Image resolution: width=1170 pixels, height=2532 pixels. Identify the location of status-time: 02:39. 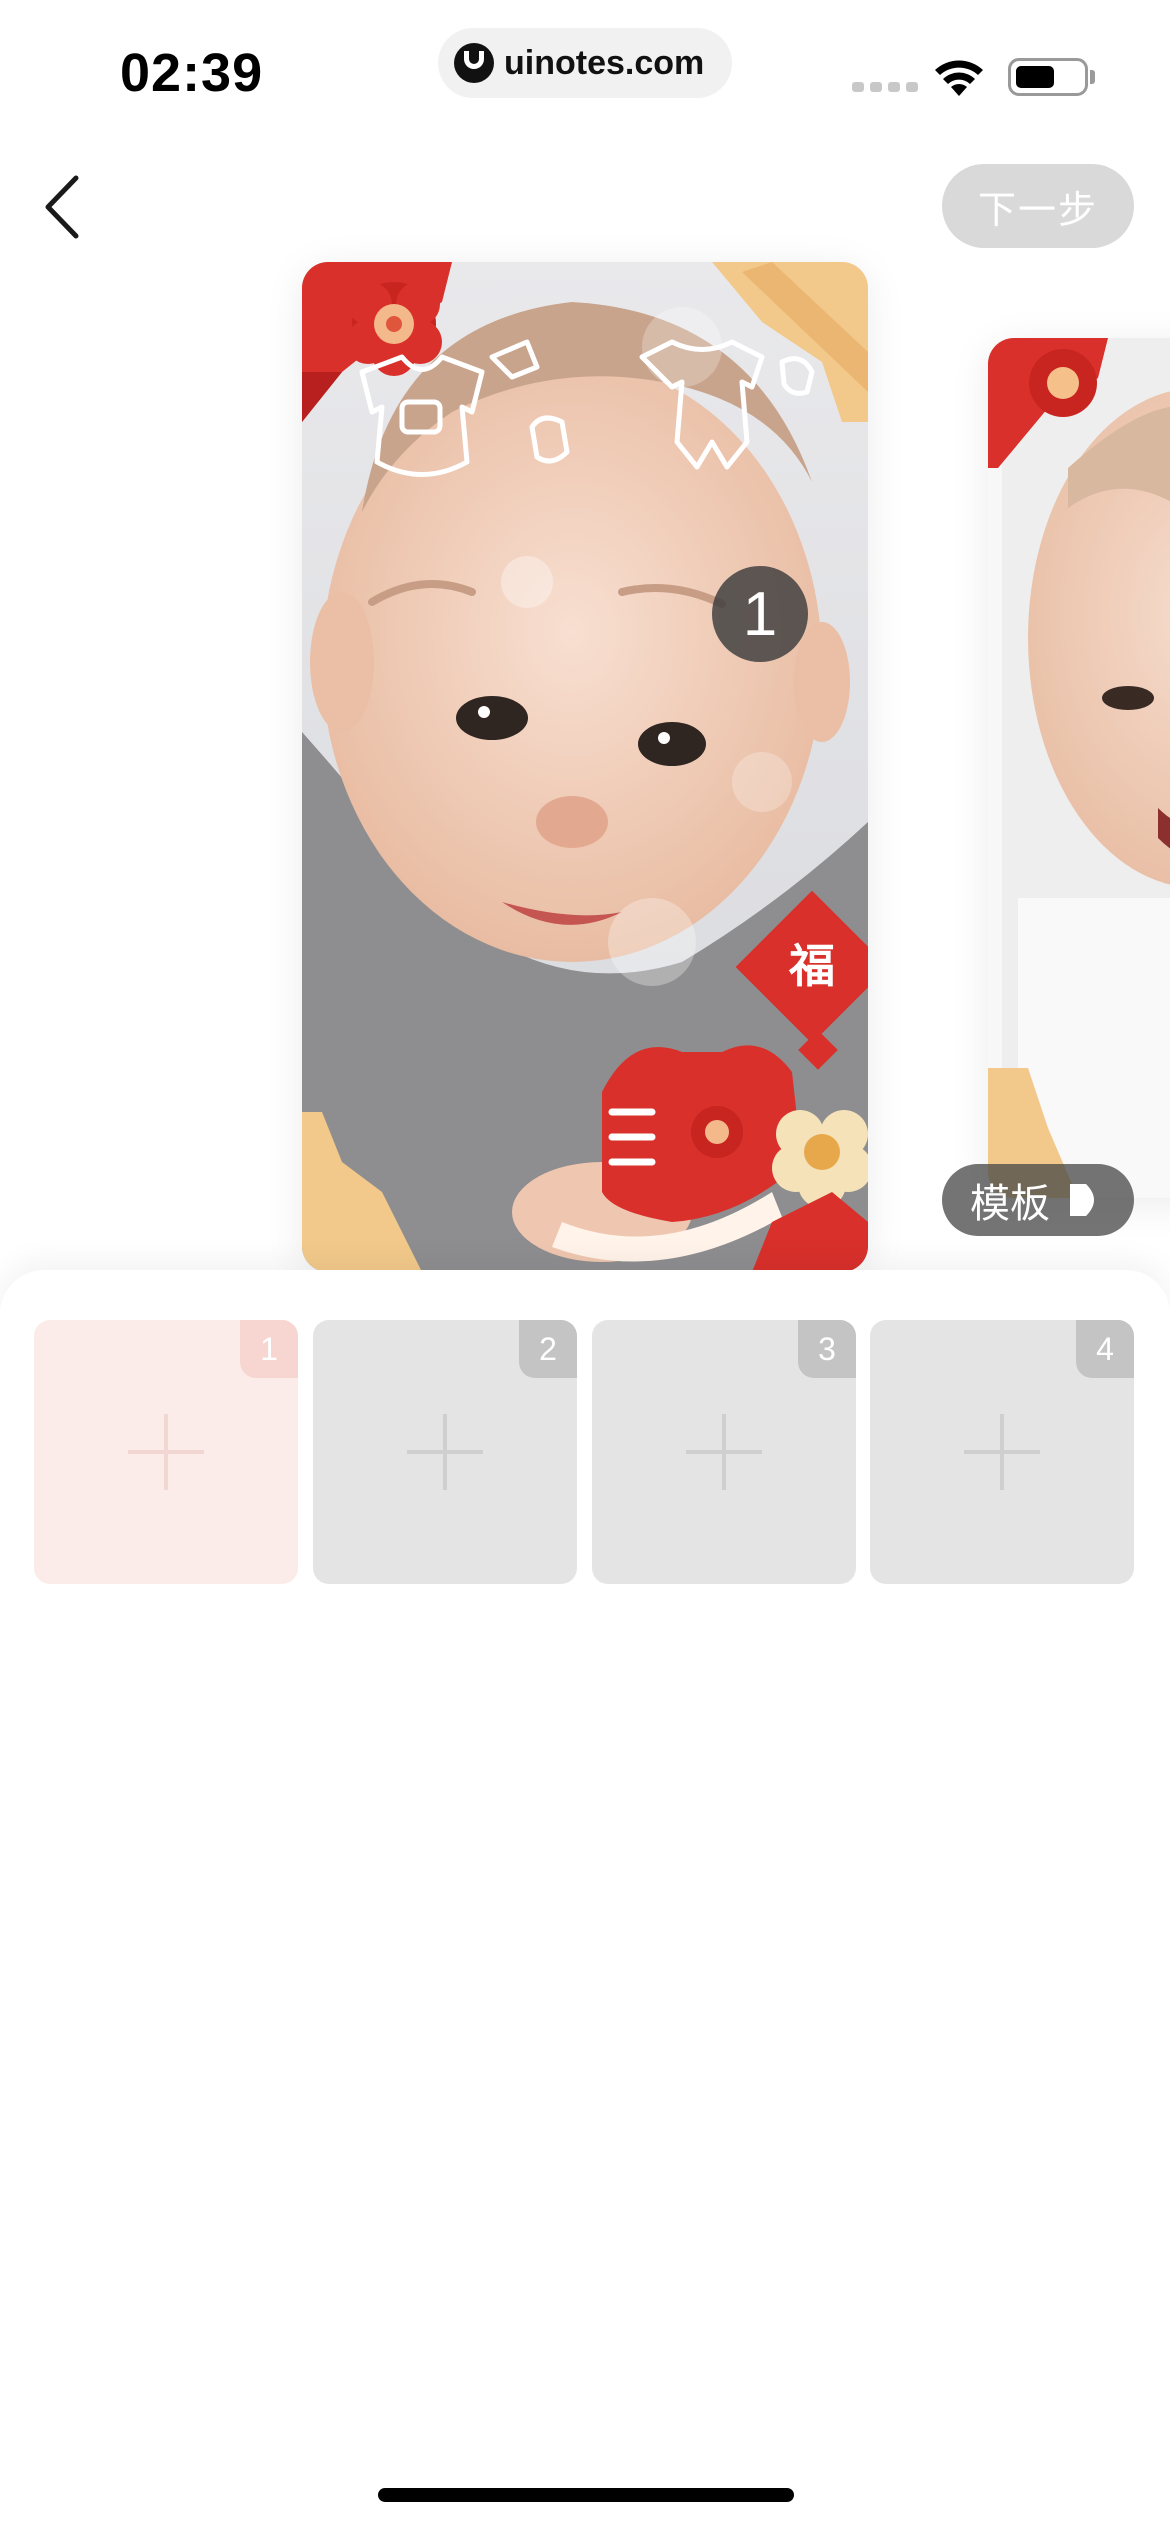
(192, 73).